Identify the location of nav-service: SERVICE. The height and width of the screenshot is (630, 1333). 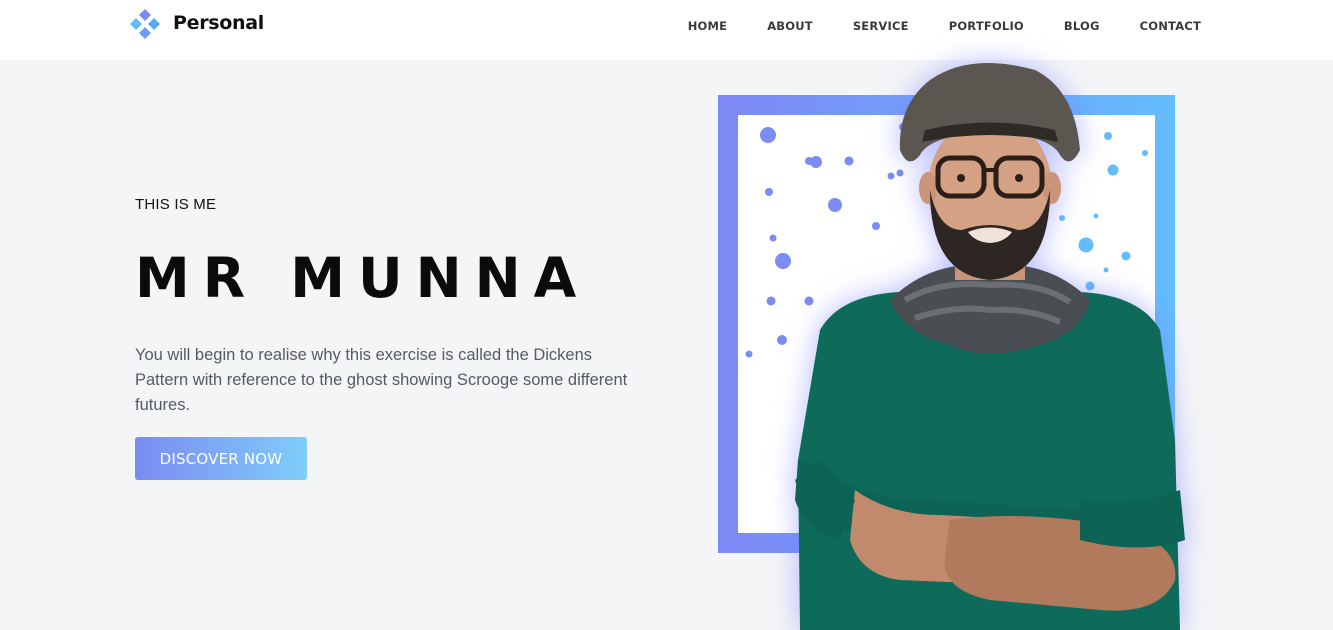
(881, 26).